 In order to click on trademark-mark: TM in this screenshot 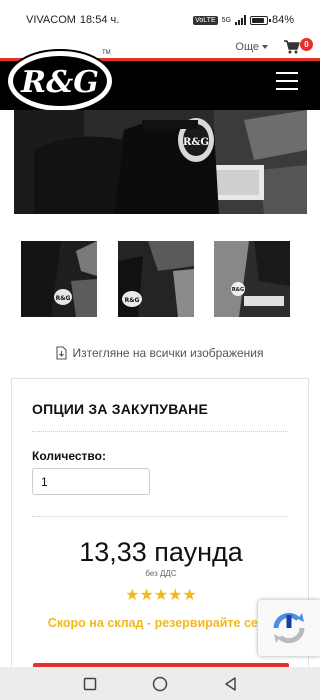, I will do `click(106, 53)`.